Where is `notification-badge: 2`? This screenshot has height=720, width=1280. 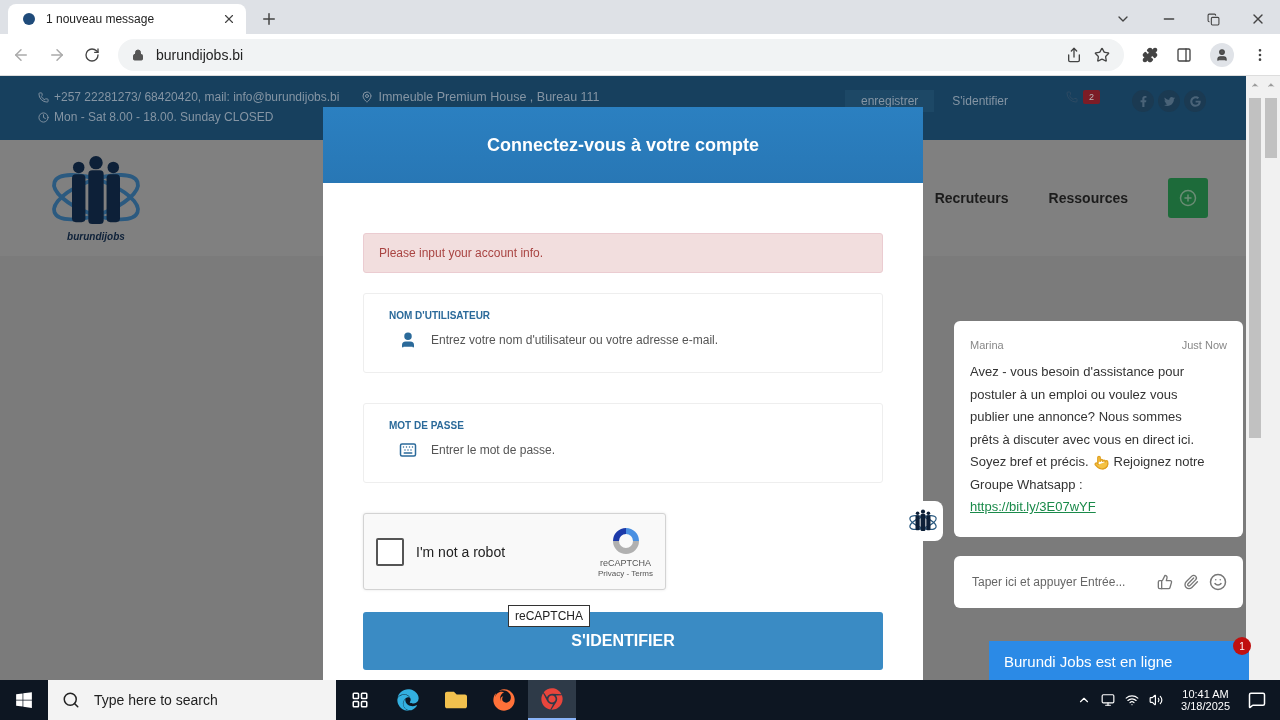 notification-badge: 2 is located at coordinates (1091, 97).